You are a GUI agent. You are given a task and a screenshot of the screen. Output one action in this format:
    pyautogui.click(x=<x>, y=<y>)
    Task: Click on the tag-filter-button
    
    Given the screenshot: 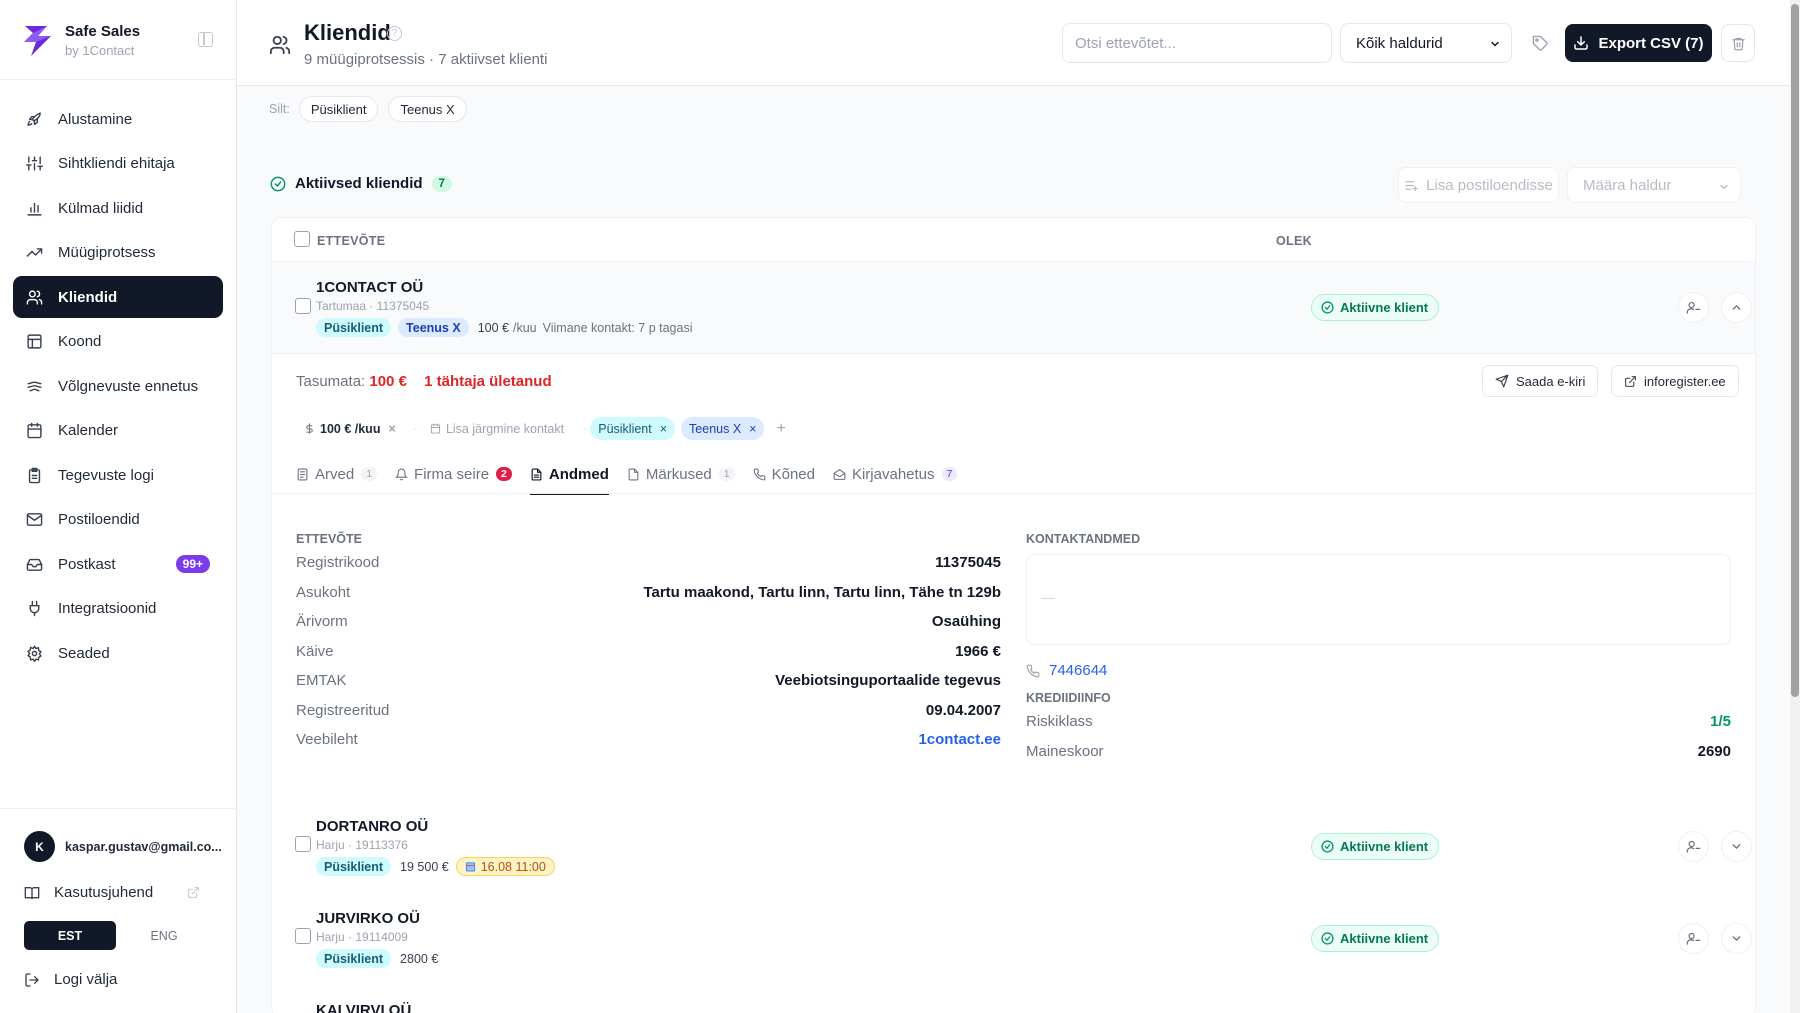 What is the action you would take?
    pyautogui.click(x=1540, y=43)
    